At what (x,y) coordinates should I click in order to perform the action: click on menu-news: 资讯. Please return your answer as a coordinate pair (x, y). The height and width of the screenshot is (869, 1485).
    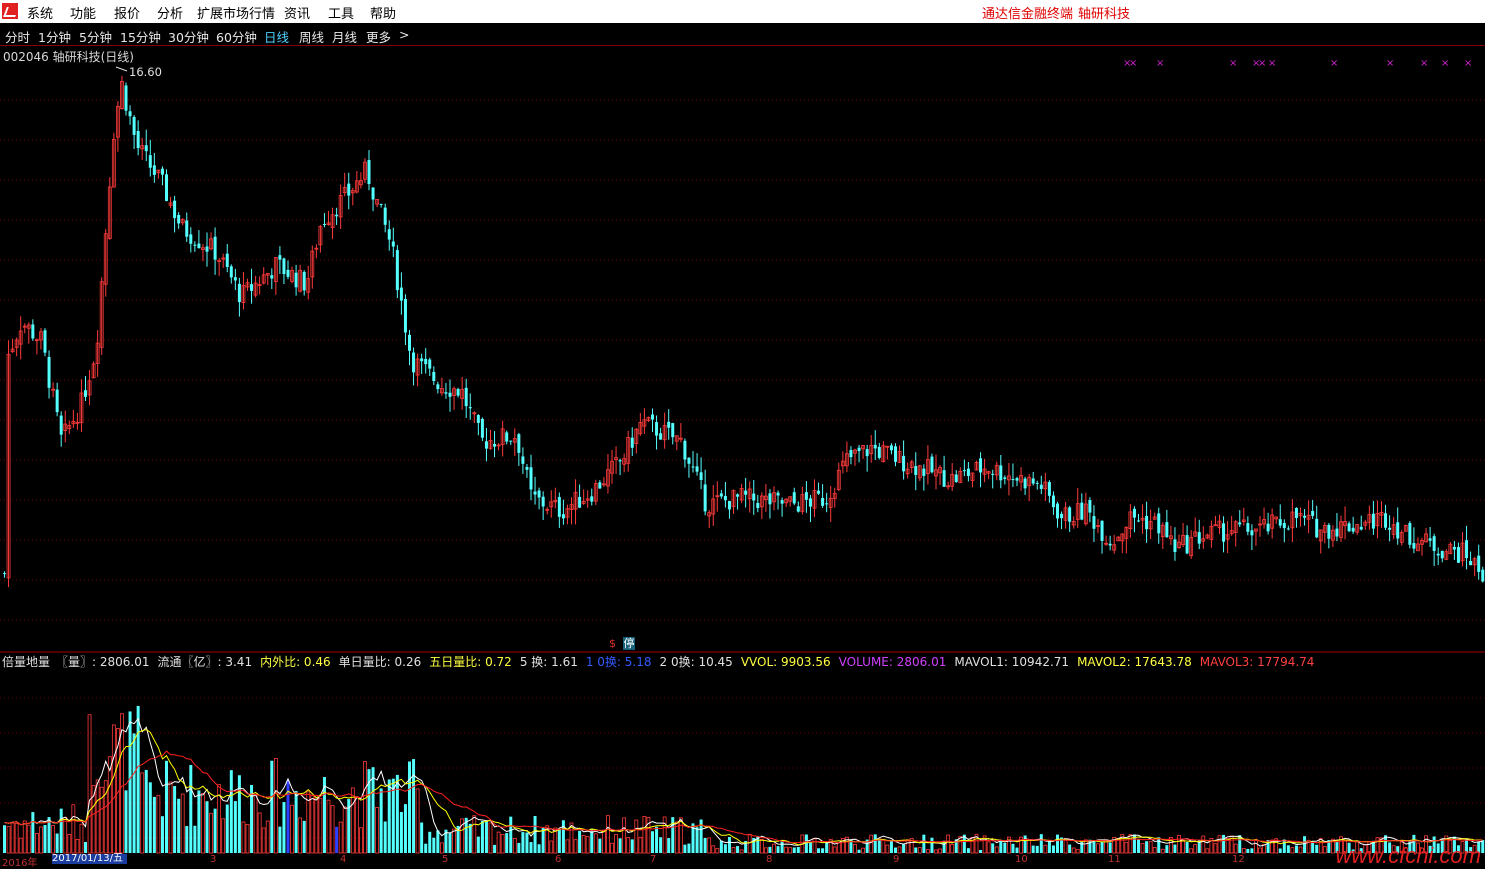
    Looking at the image, I should click on (297, 12).